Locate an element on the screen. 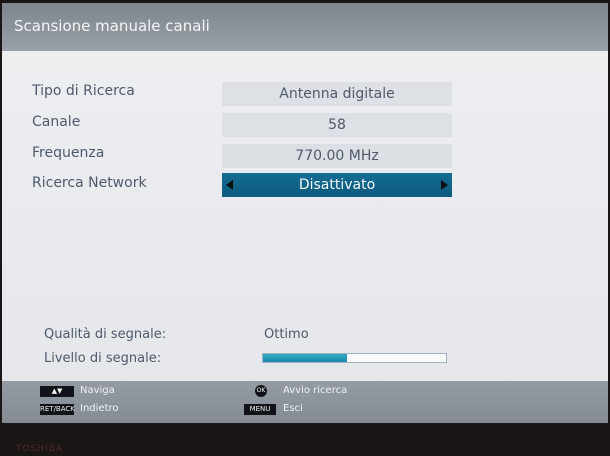 The width and height of the screenshot is (610, 456). brand-logo: TOSHIBA is located at coordinates (40, 449).